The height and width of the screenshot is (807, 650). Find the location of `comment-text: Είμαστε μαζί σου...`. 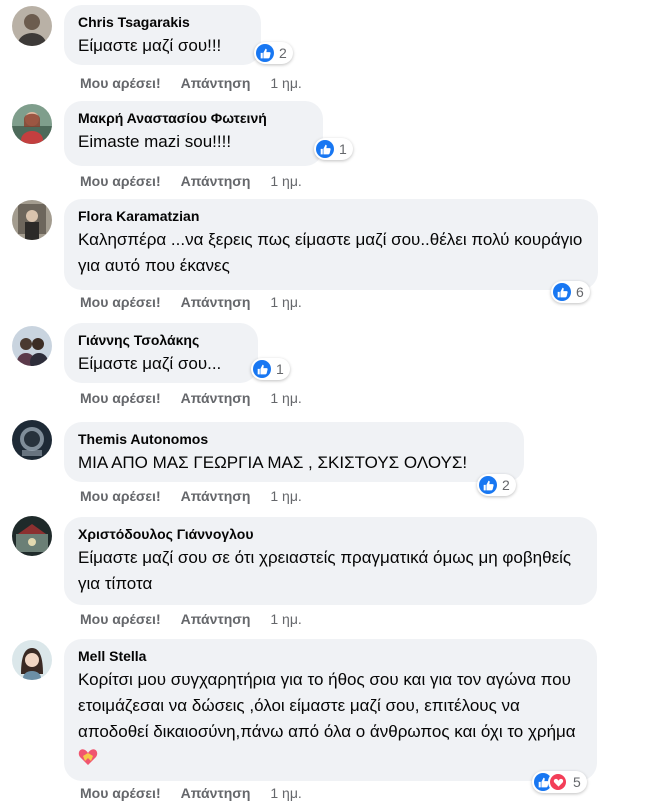

comment-text: Είμαστε μαζί σου... is located at coordinates (150, 363).